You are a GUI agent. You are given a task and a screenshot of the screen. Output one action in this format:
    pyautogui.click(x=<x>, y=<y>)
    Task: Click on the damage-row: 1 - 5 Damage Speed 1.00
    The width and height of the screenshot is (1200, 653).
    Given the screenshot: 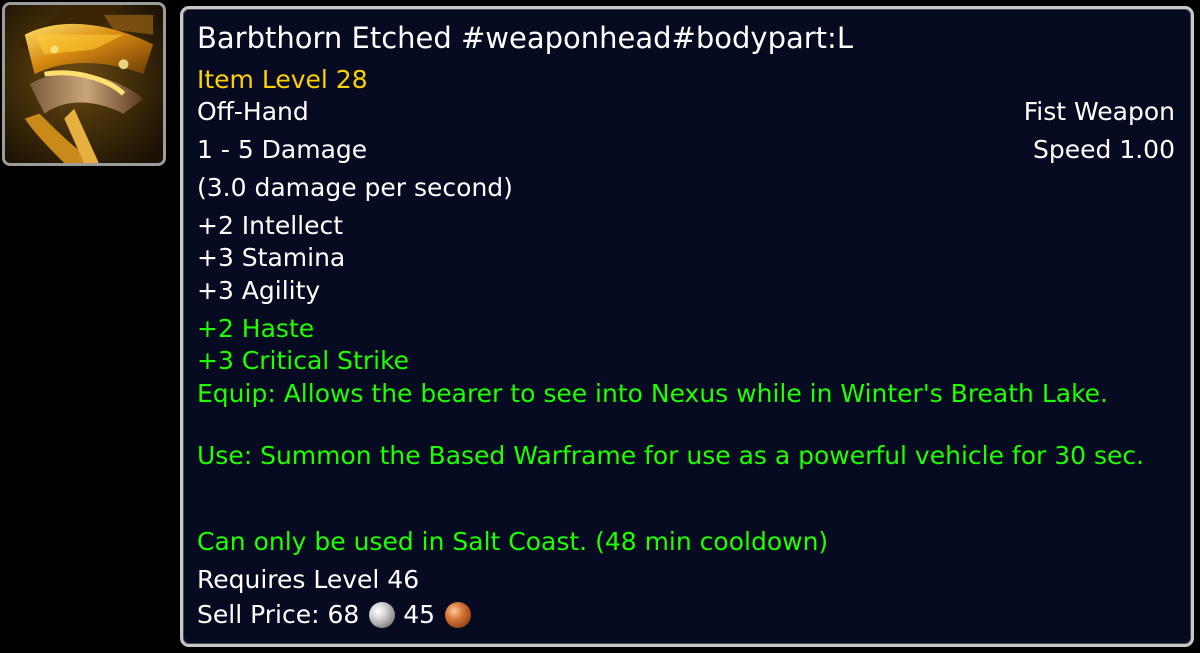 What is the action you would take?
    pyautogui.click(x=686, y=149)
    